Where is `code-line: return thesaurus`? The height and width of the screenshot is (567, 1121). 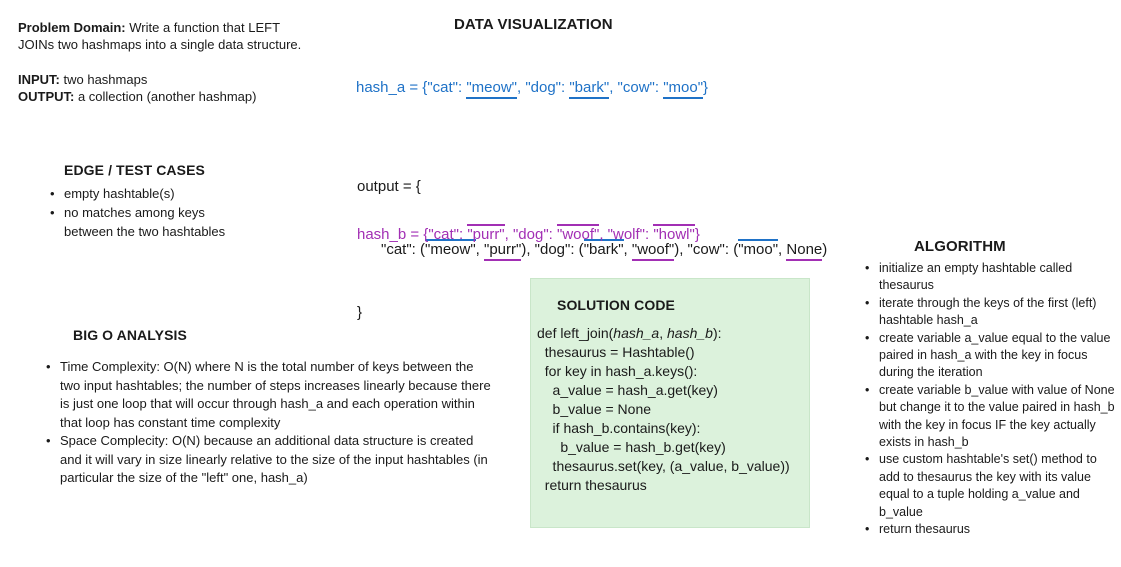
code-line: return thesaurus is located at coordinates (592, 485).